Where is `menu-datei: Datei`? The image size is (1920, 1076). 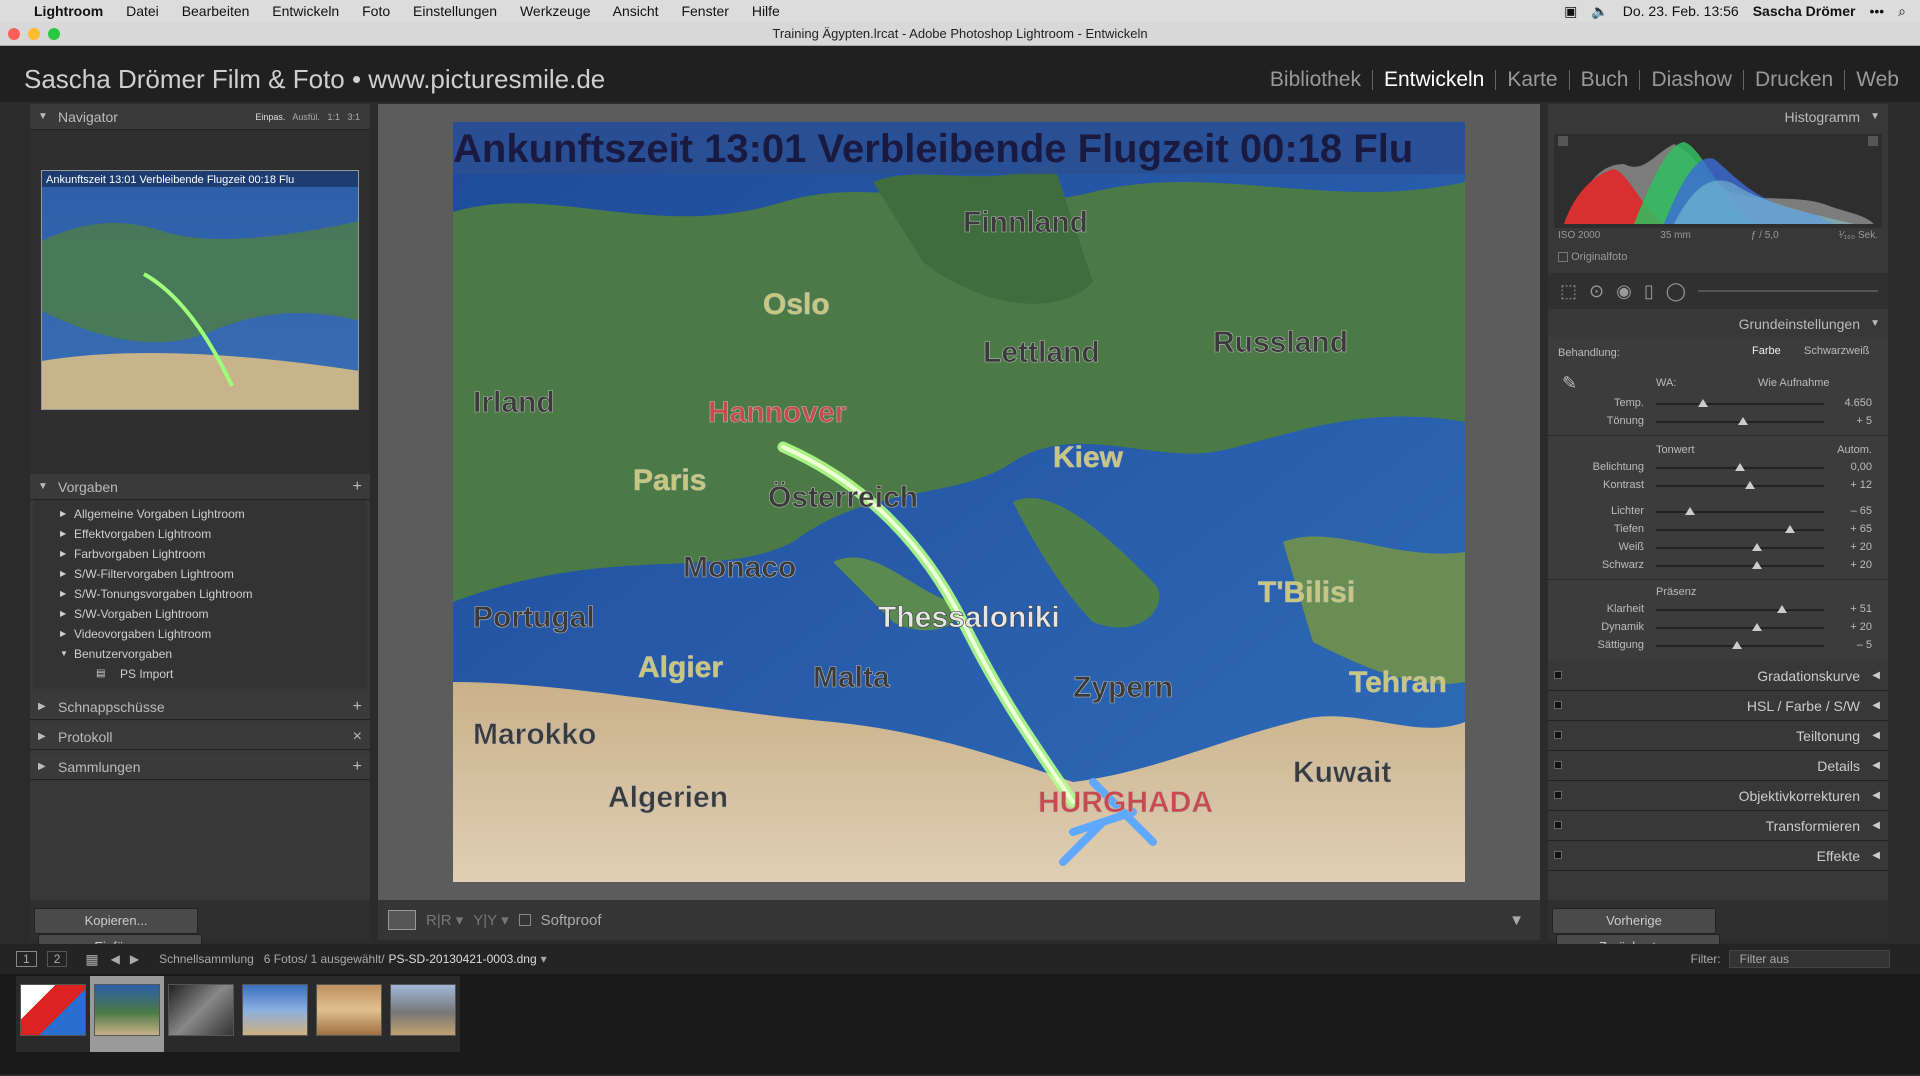
menu-datei: Datei is located at coordinates (142, 11).